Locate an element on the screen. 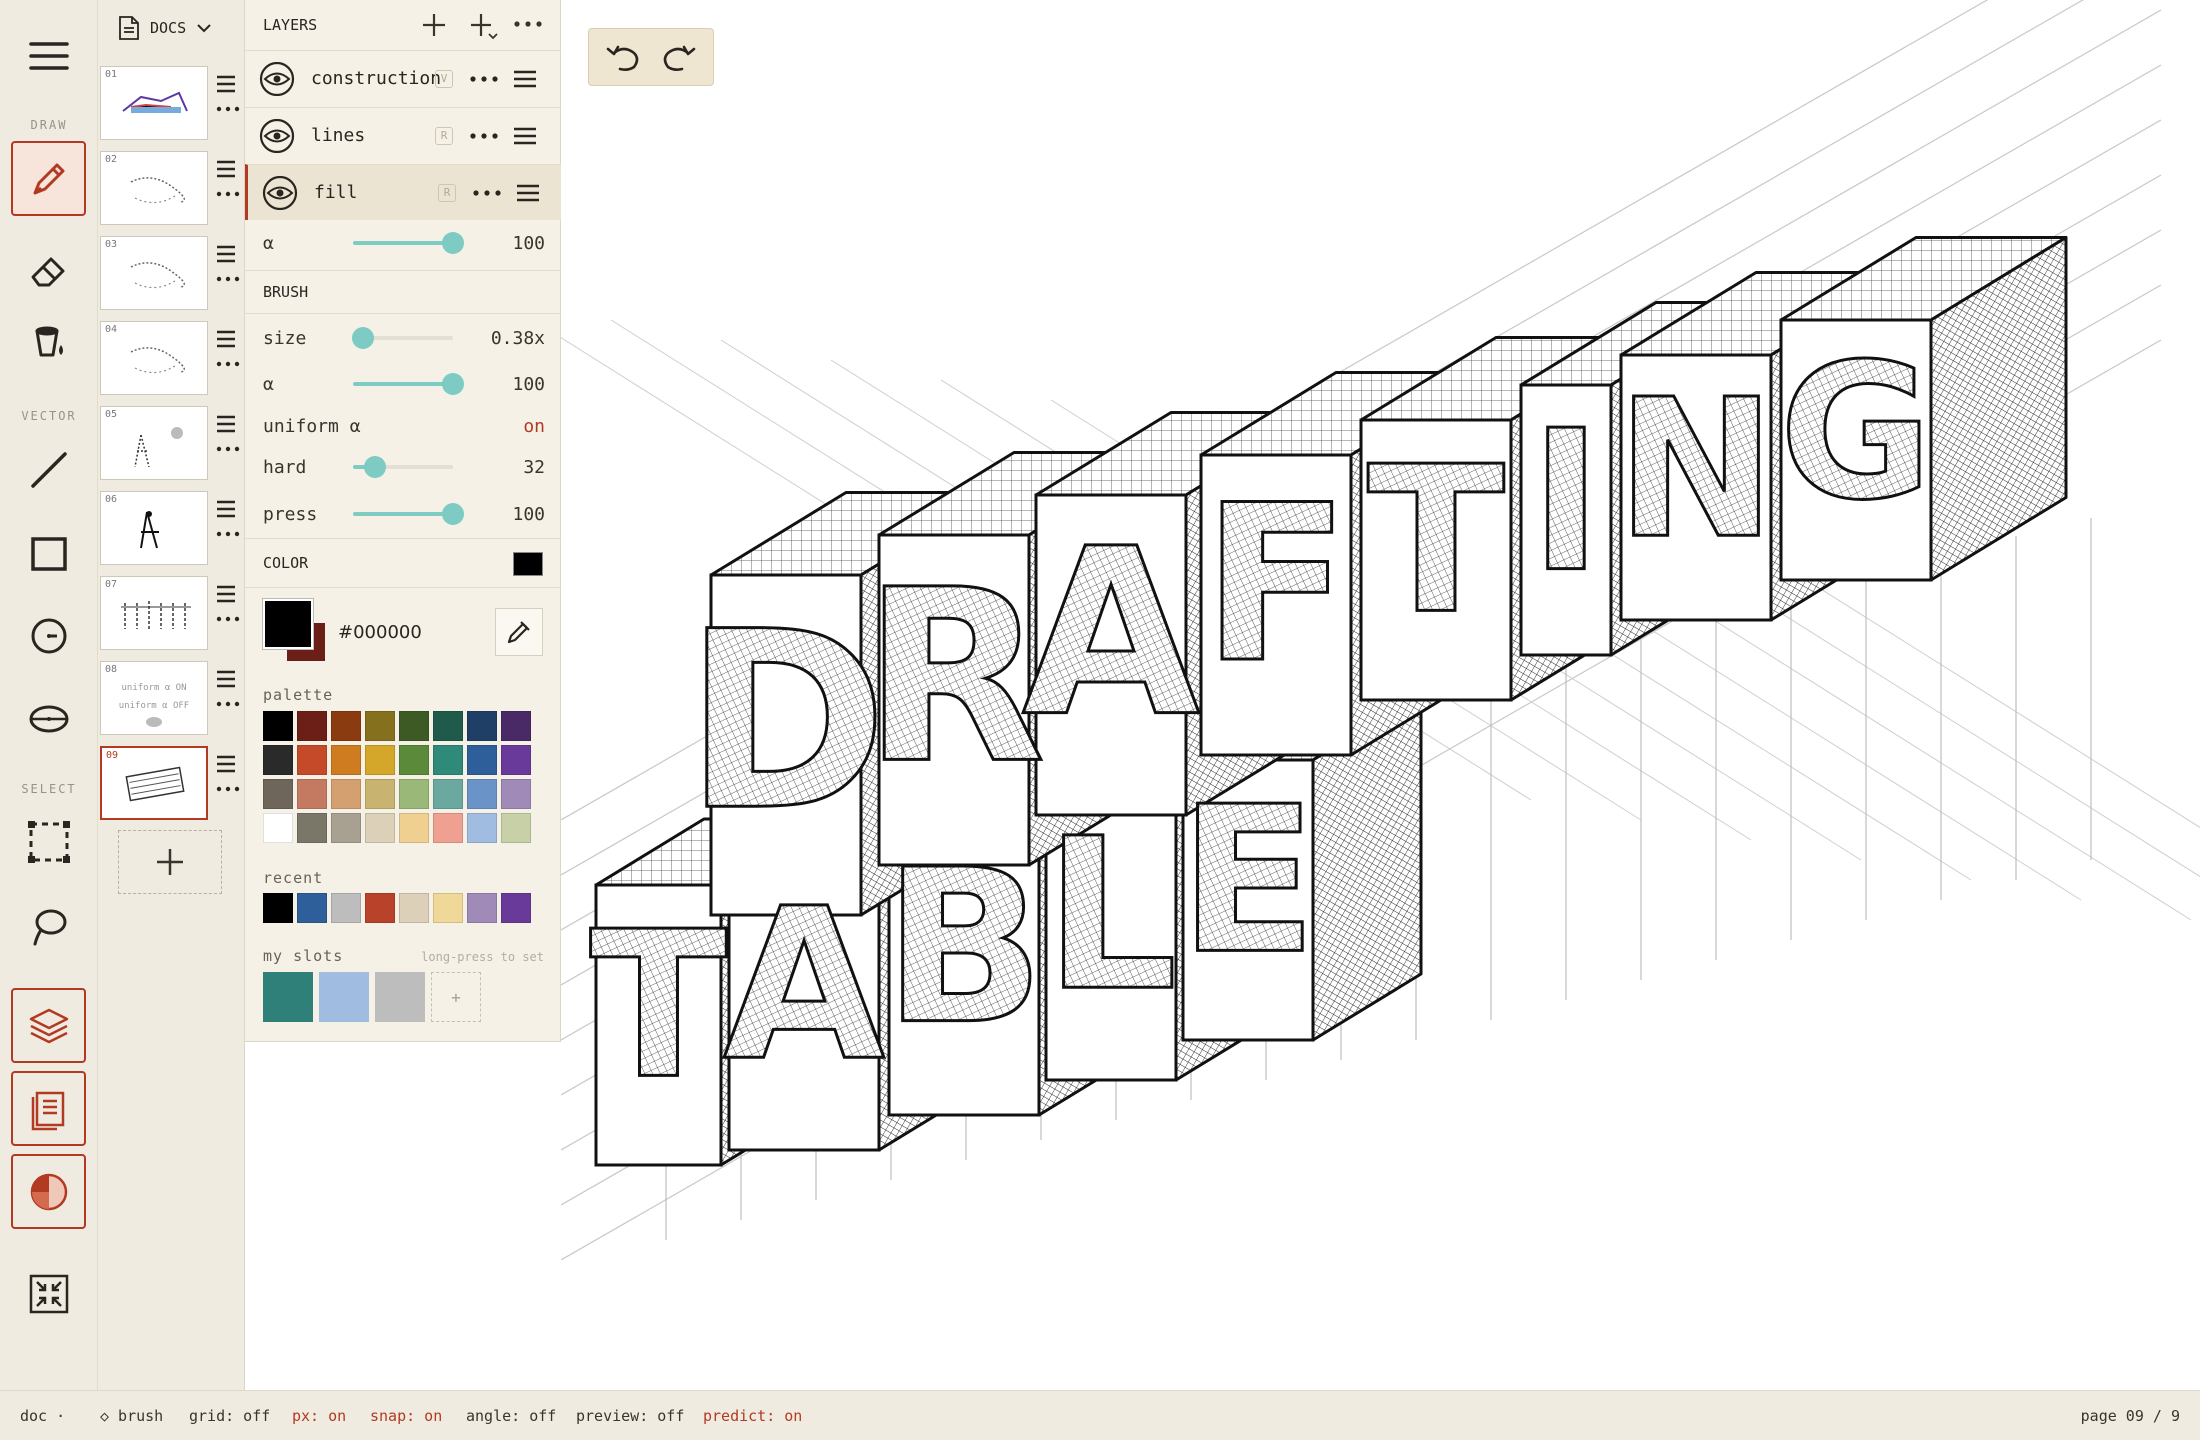 The height and width of the screenshot is (1440, 2200). ellipse-tool-button is located at coordinates (48, 635).